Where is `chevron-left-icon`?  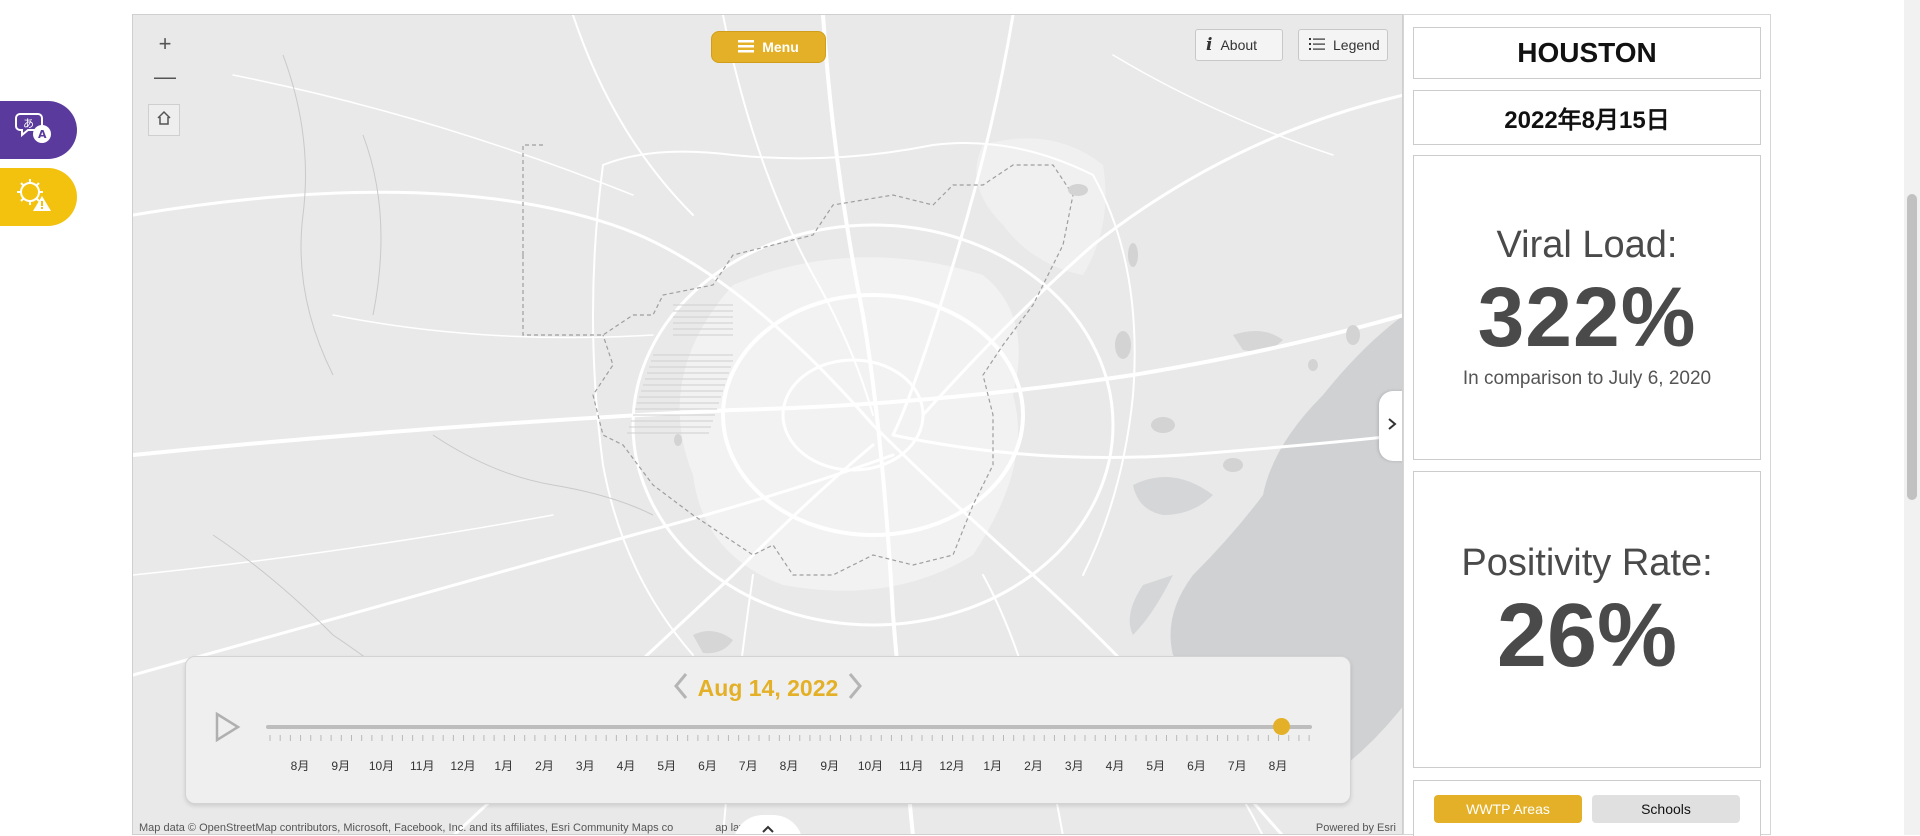
chevron-left-icon is located at coordinates (681, 688).